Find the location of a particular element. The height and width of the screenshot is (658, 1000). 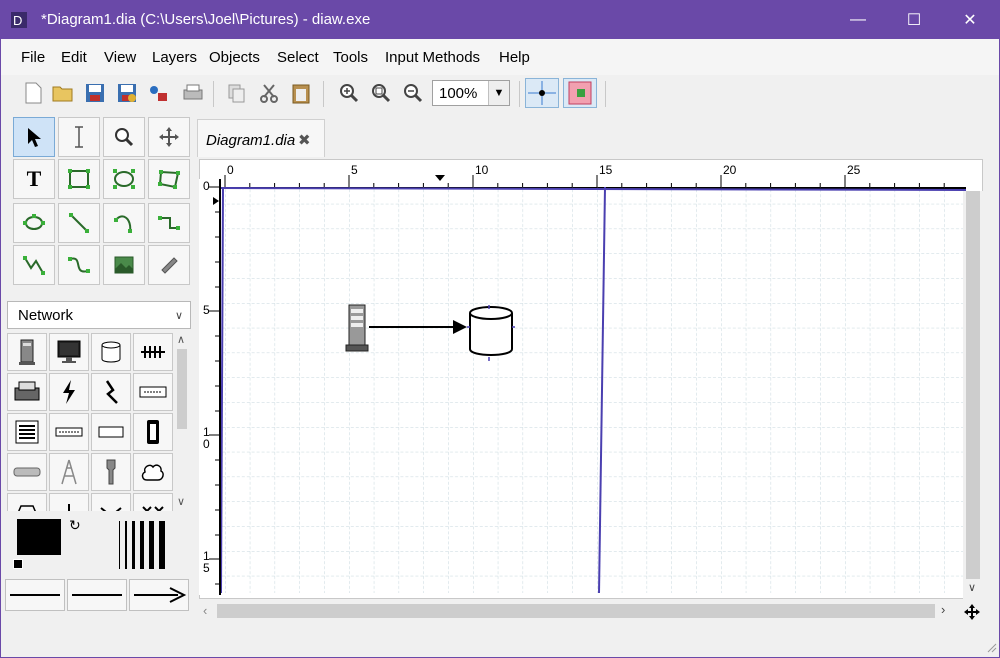

zoom-in-icon is located at coordinates (349, 93).